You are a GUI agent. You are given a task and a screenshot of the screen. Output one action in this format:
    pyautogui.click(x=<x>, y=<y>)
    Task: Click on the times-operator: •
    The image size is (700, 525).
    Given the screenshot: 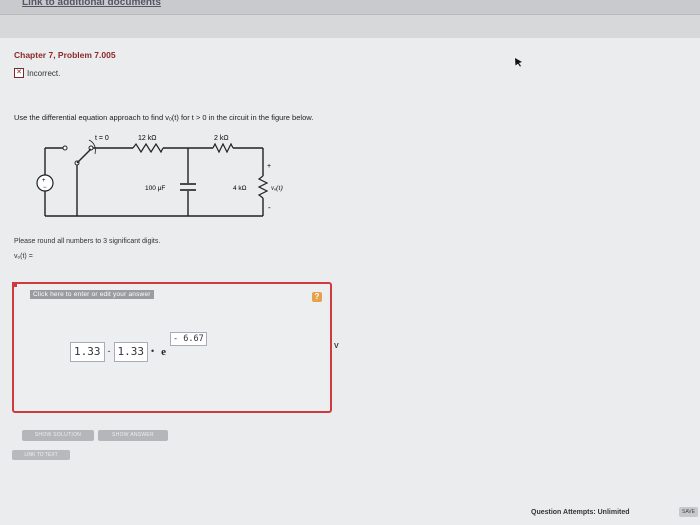 What is the action you would take?
    pyautogui.click(x=153, y=351)
    